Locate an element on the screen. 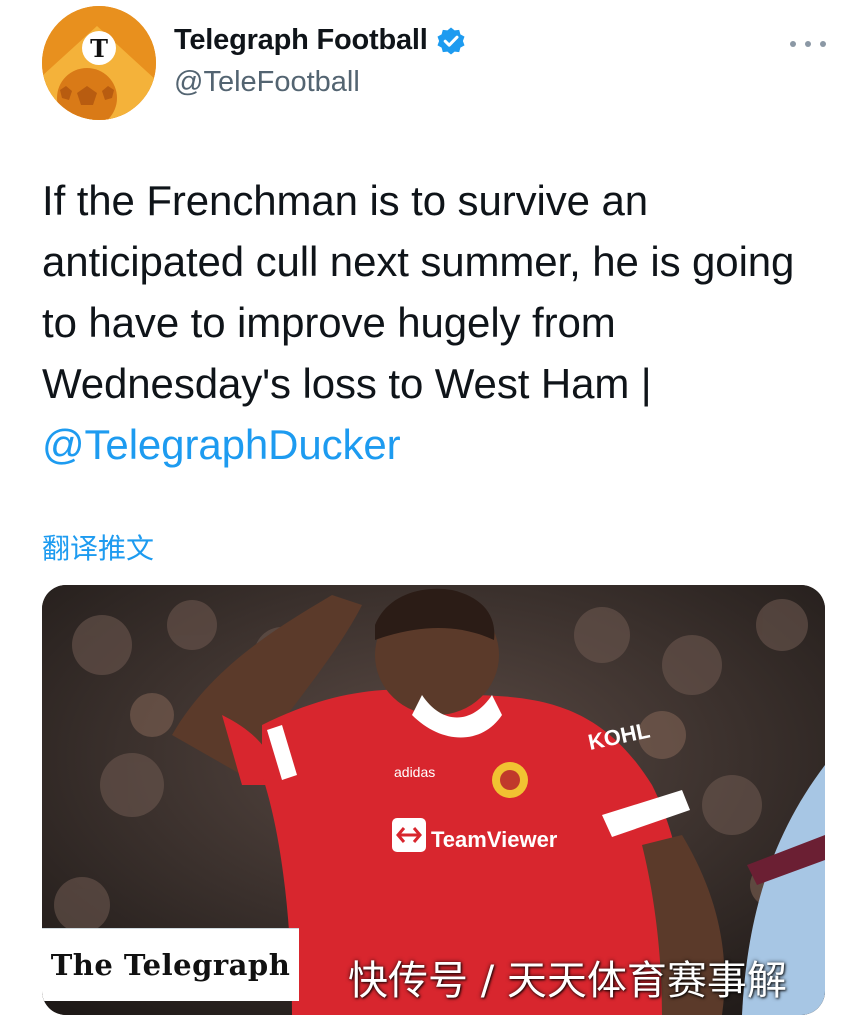 This screenshot has height=1015, width=867. verified-badge-icon is located at coordinates (451, 41).